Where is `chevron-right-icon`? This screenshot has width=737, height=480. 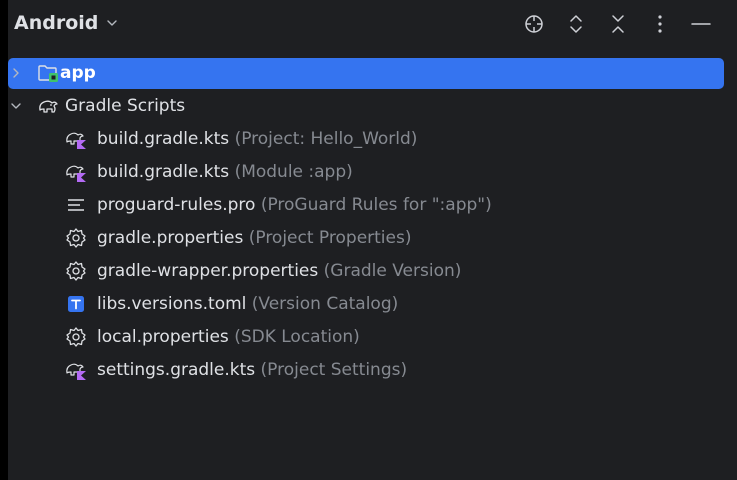
chevron-right-icon is located at coordinates (16, 73).